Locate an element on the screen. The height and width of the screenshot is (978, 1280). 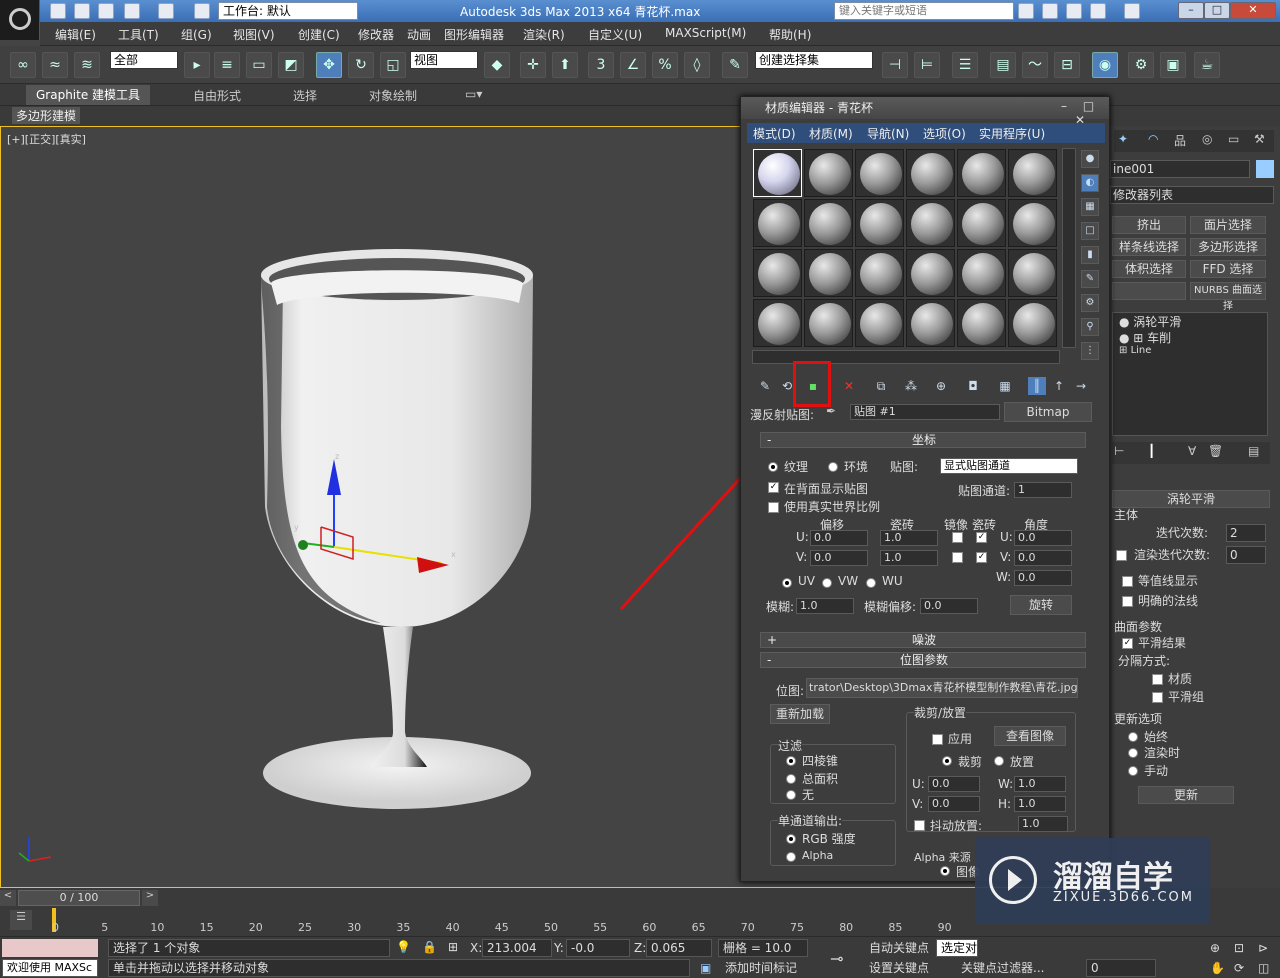
open-file-icon is located at coordinates (82, 11).